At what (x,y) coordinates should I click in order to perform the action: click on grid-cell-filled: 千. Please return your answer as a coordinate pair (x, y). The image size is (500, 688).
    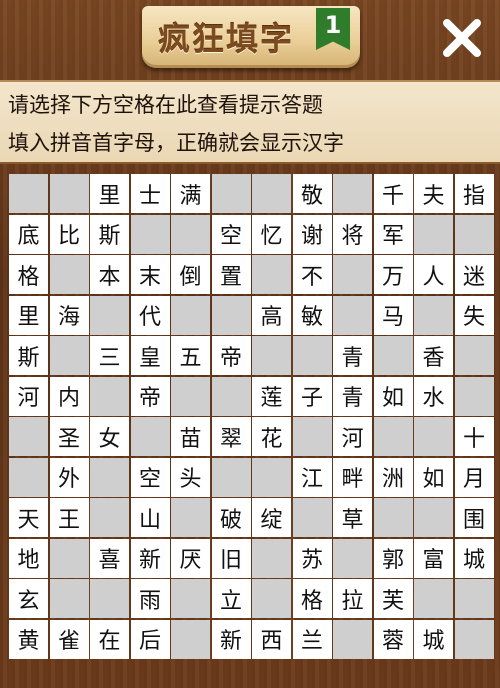
    Looking at the image, I should click on (393, 193).